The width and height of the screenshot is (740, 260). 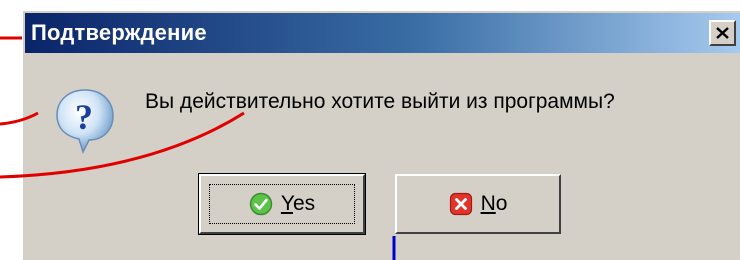 I want to click on close-icon, so click(x=722, y=33).